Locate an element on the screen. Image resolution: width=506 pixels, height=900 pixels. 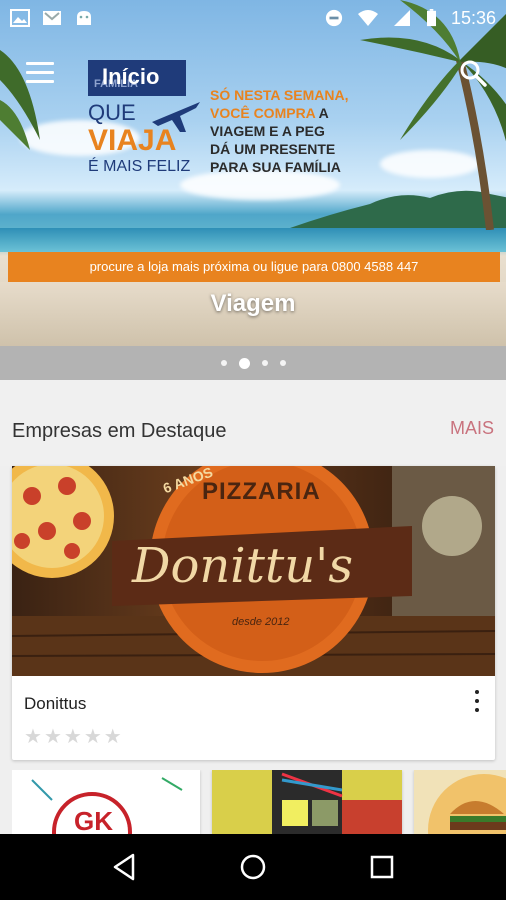
logo-brand-text: Donittu's is located at coordinates (242, 566).